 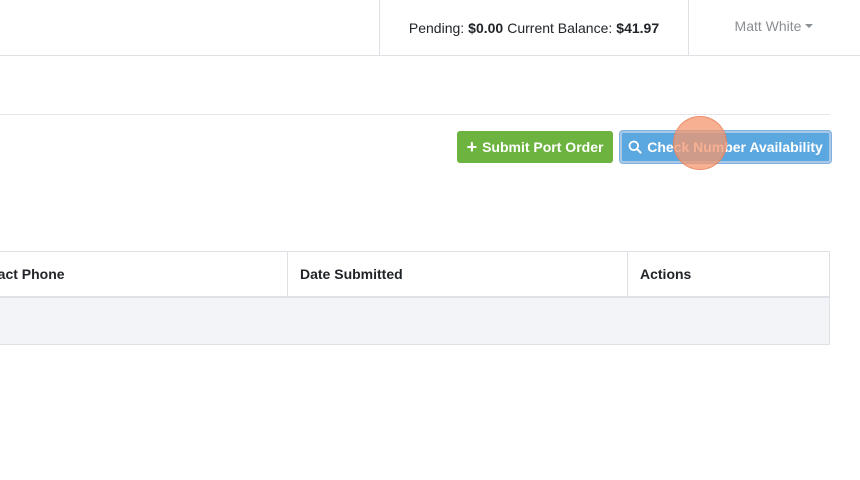 I want to click on check-number-availability-button: Check Number Availability, so click(x=725, y=147).